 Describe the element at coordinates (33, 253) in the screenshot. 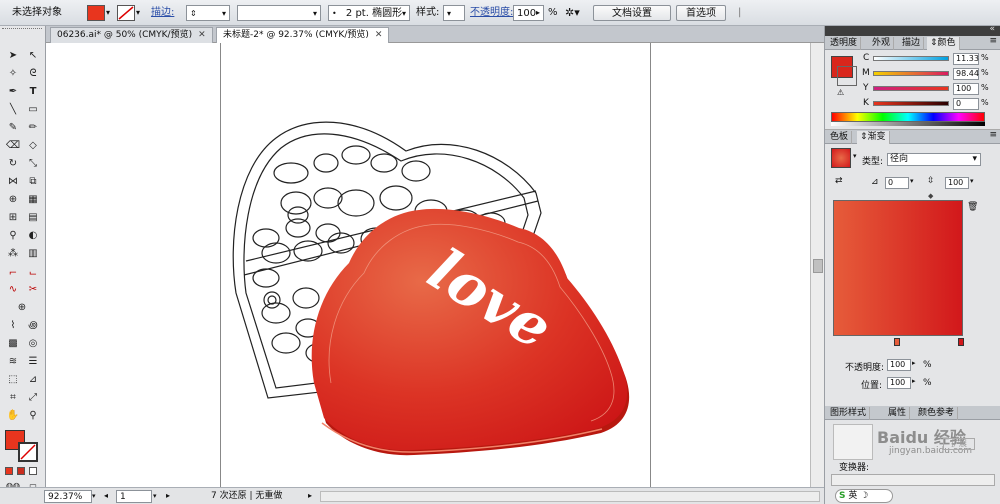

I see `column-graph-icon: ▥` at that location.